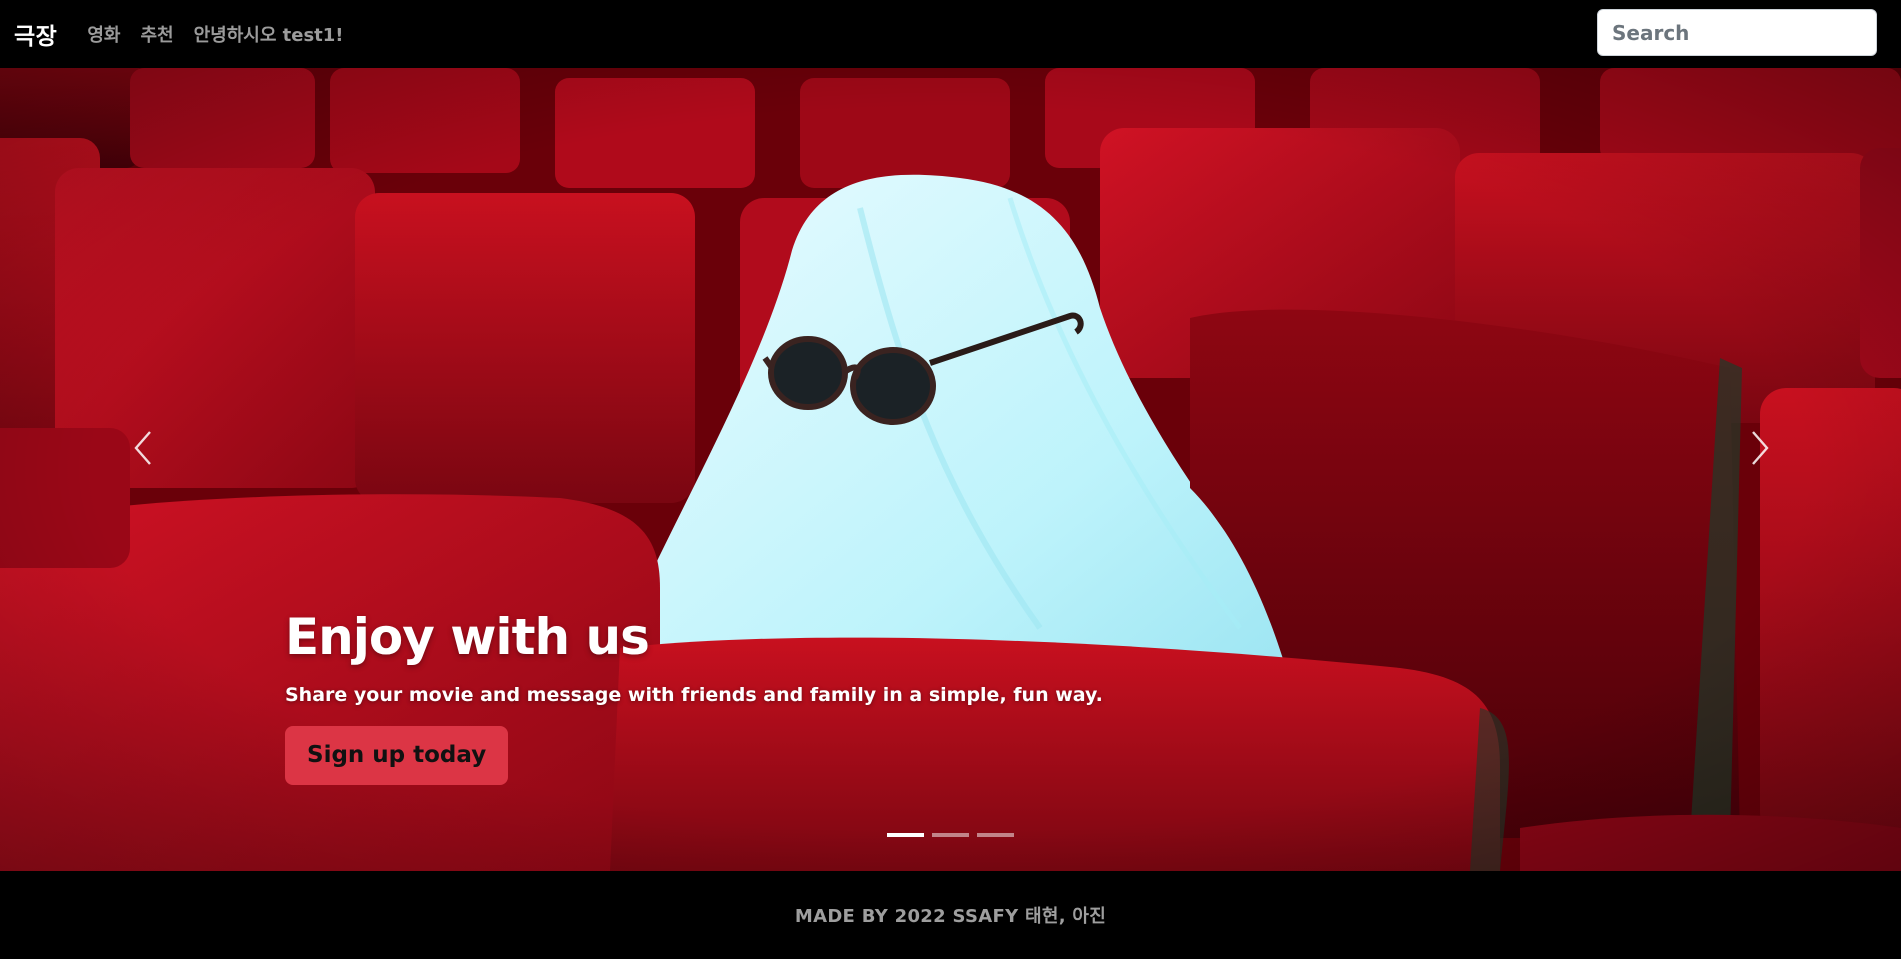  I want to click on chevron-right-icon, so click(1760, 448).